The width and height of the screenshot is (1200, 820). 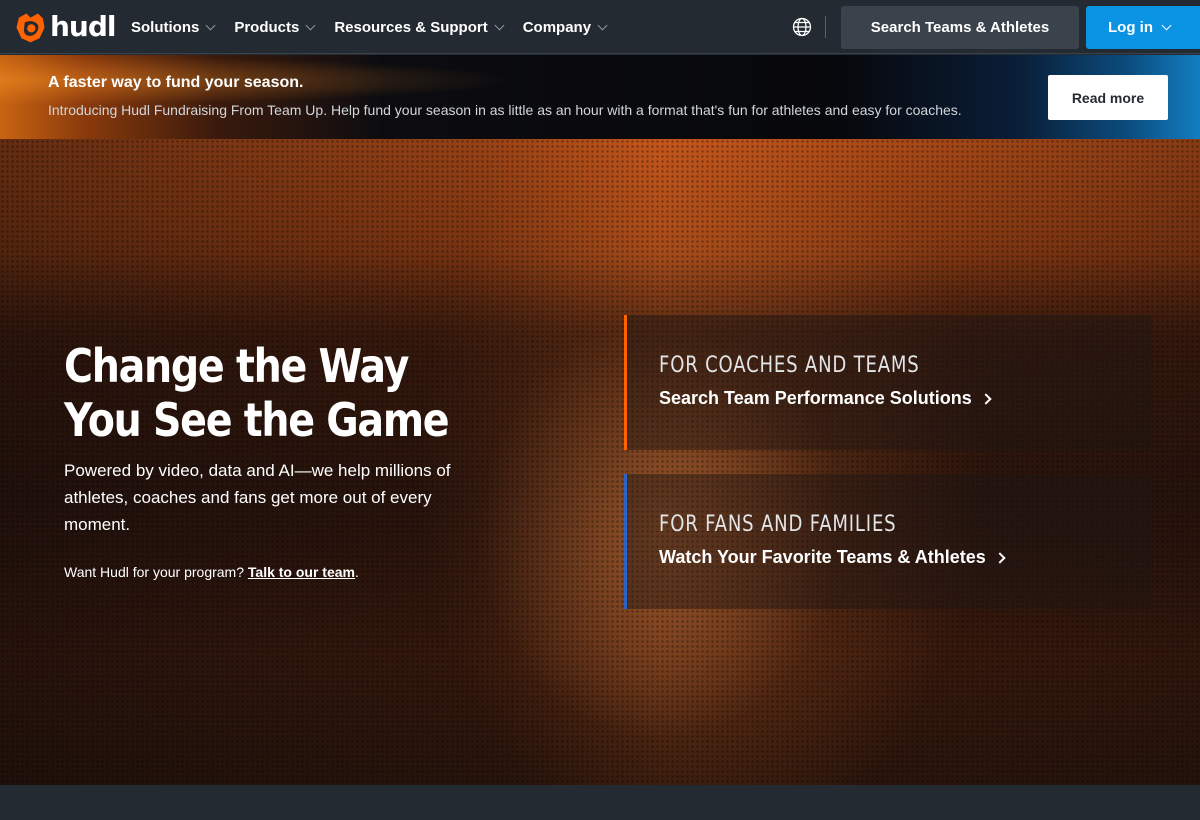 I want to click on nav-solutions: Solutions, so click(x=173, y=27).